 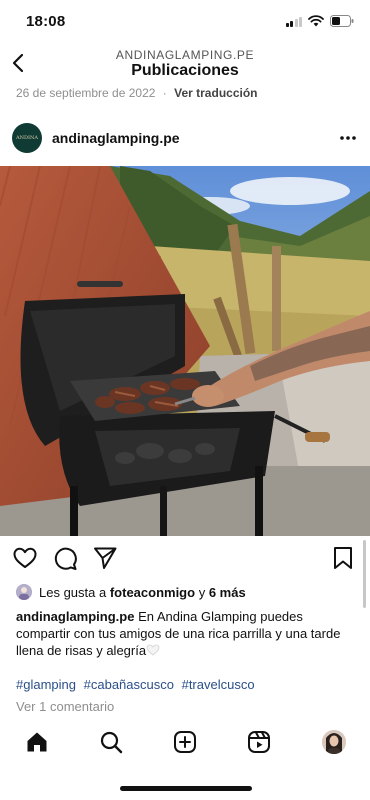 What do you see at coordinates (65, 558) in the screenshot?
I see `comment-icon` at bounding box center [65, 558].